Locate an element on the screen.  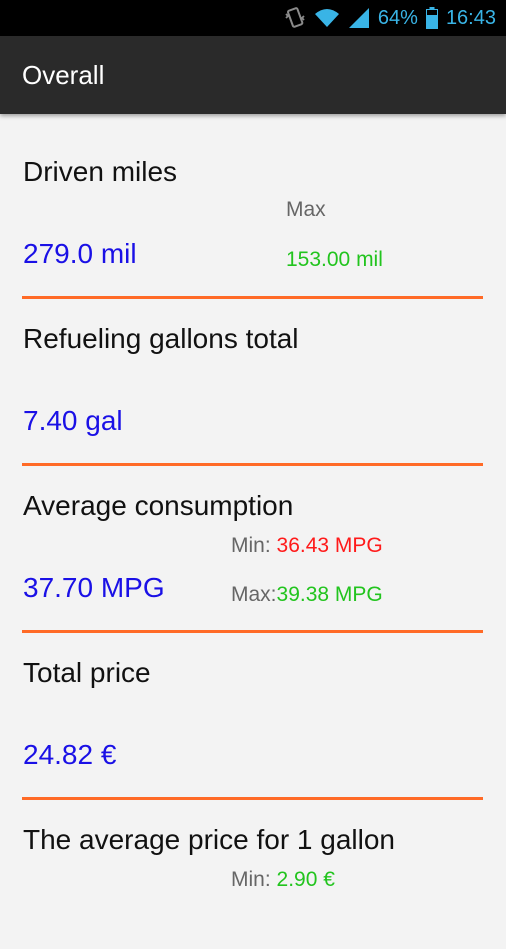
consumption-heading: Average consumption is located at coordinates (158, 505).